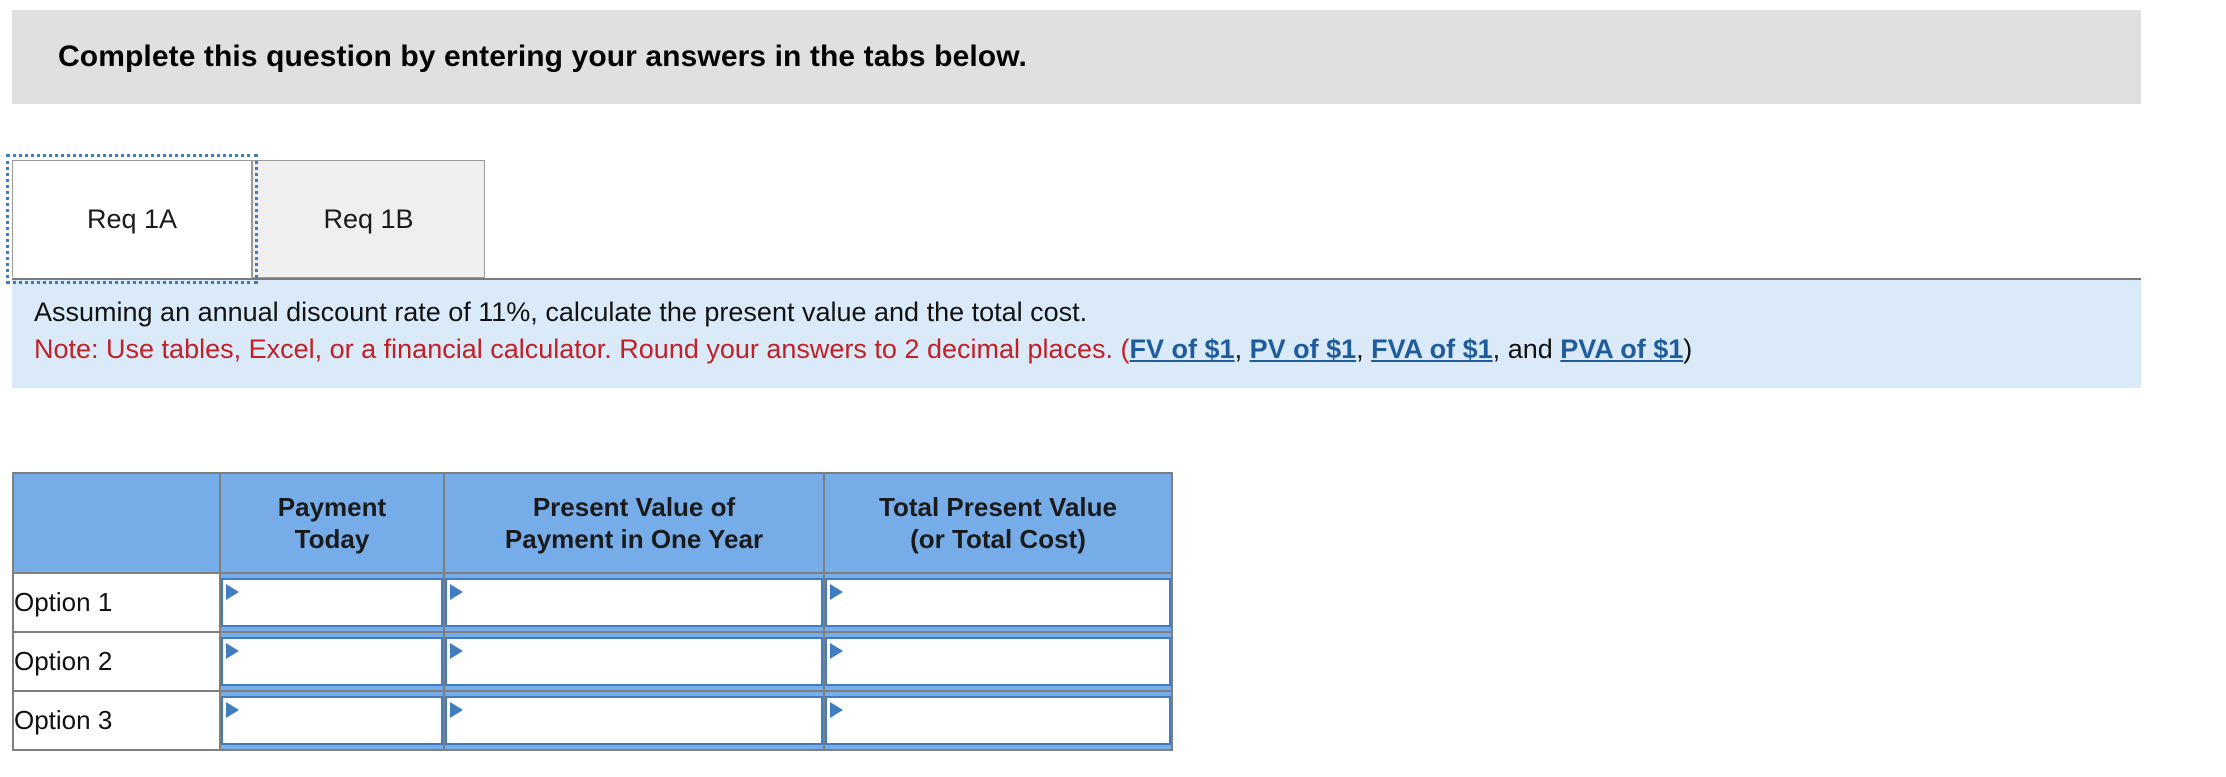 Image resolution: width=2226 pixels, height=777 pixels. What do you see at coordinates (634, 539) in the screenshot?
I see `header-pv-line2: Payment in One Year` at bounding box center [634, 539].